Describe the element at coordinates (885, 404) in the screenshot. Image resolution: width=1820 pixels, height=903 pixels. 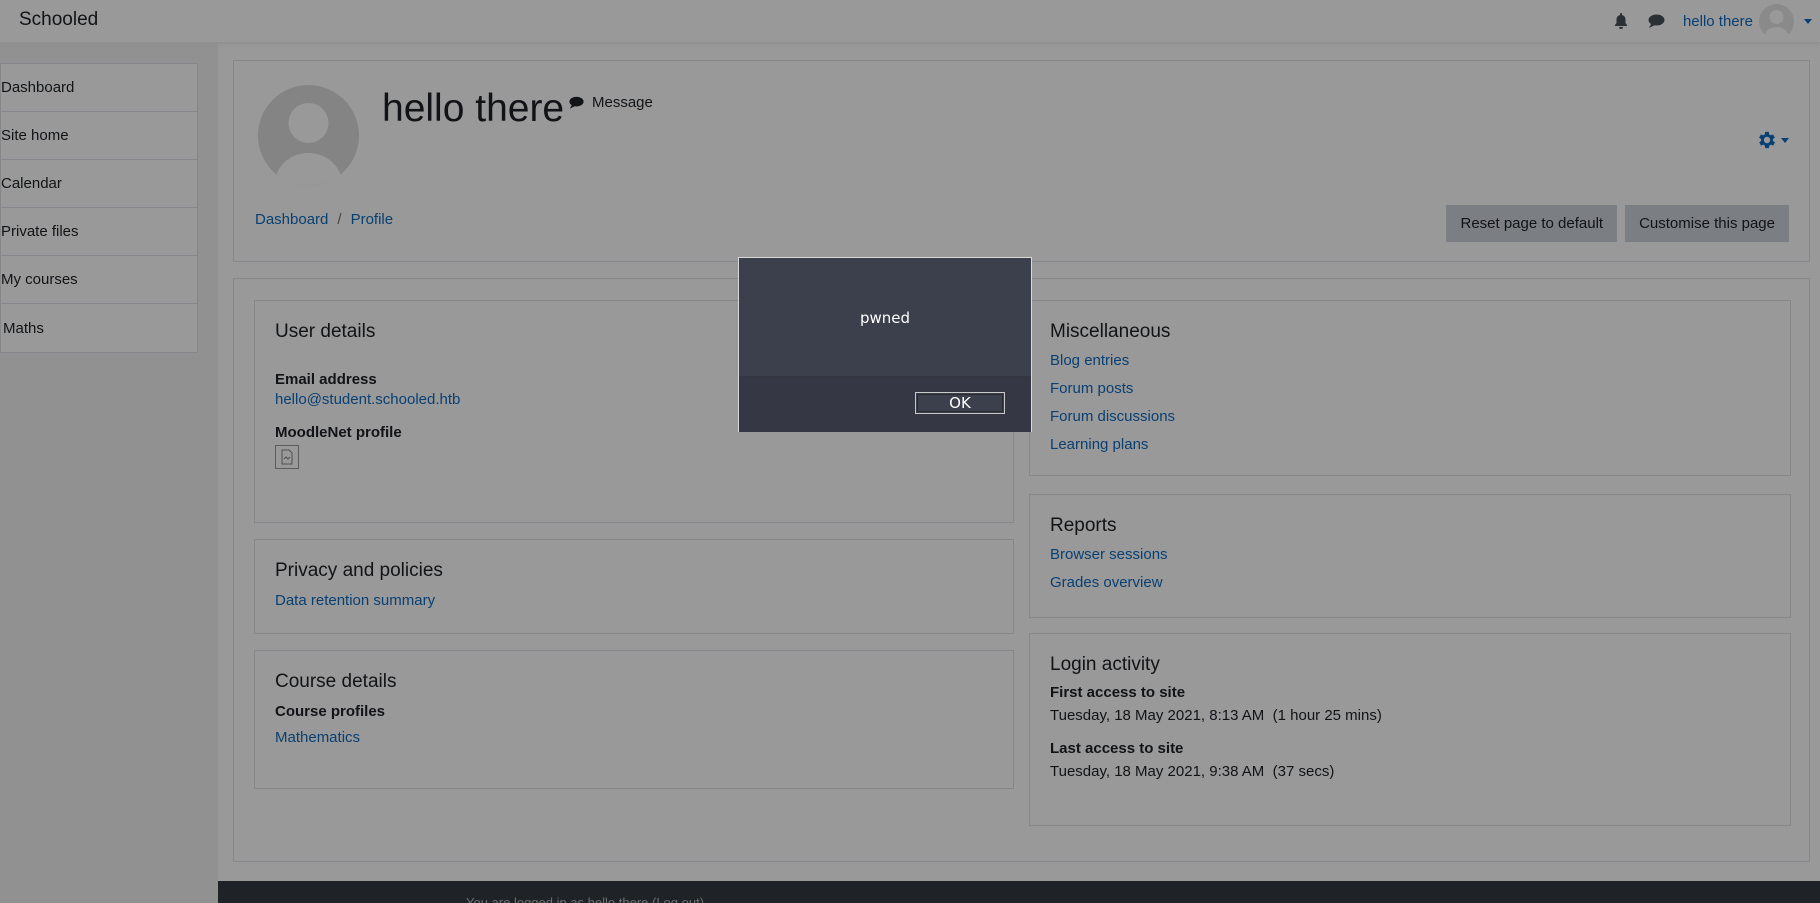
I see `alert-footer: OK` at that location.